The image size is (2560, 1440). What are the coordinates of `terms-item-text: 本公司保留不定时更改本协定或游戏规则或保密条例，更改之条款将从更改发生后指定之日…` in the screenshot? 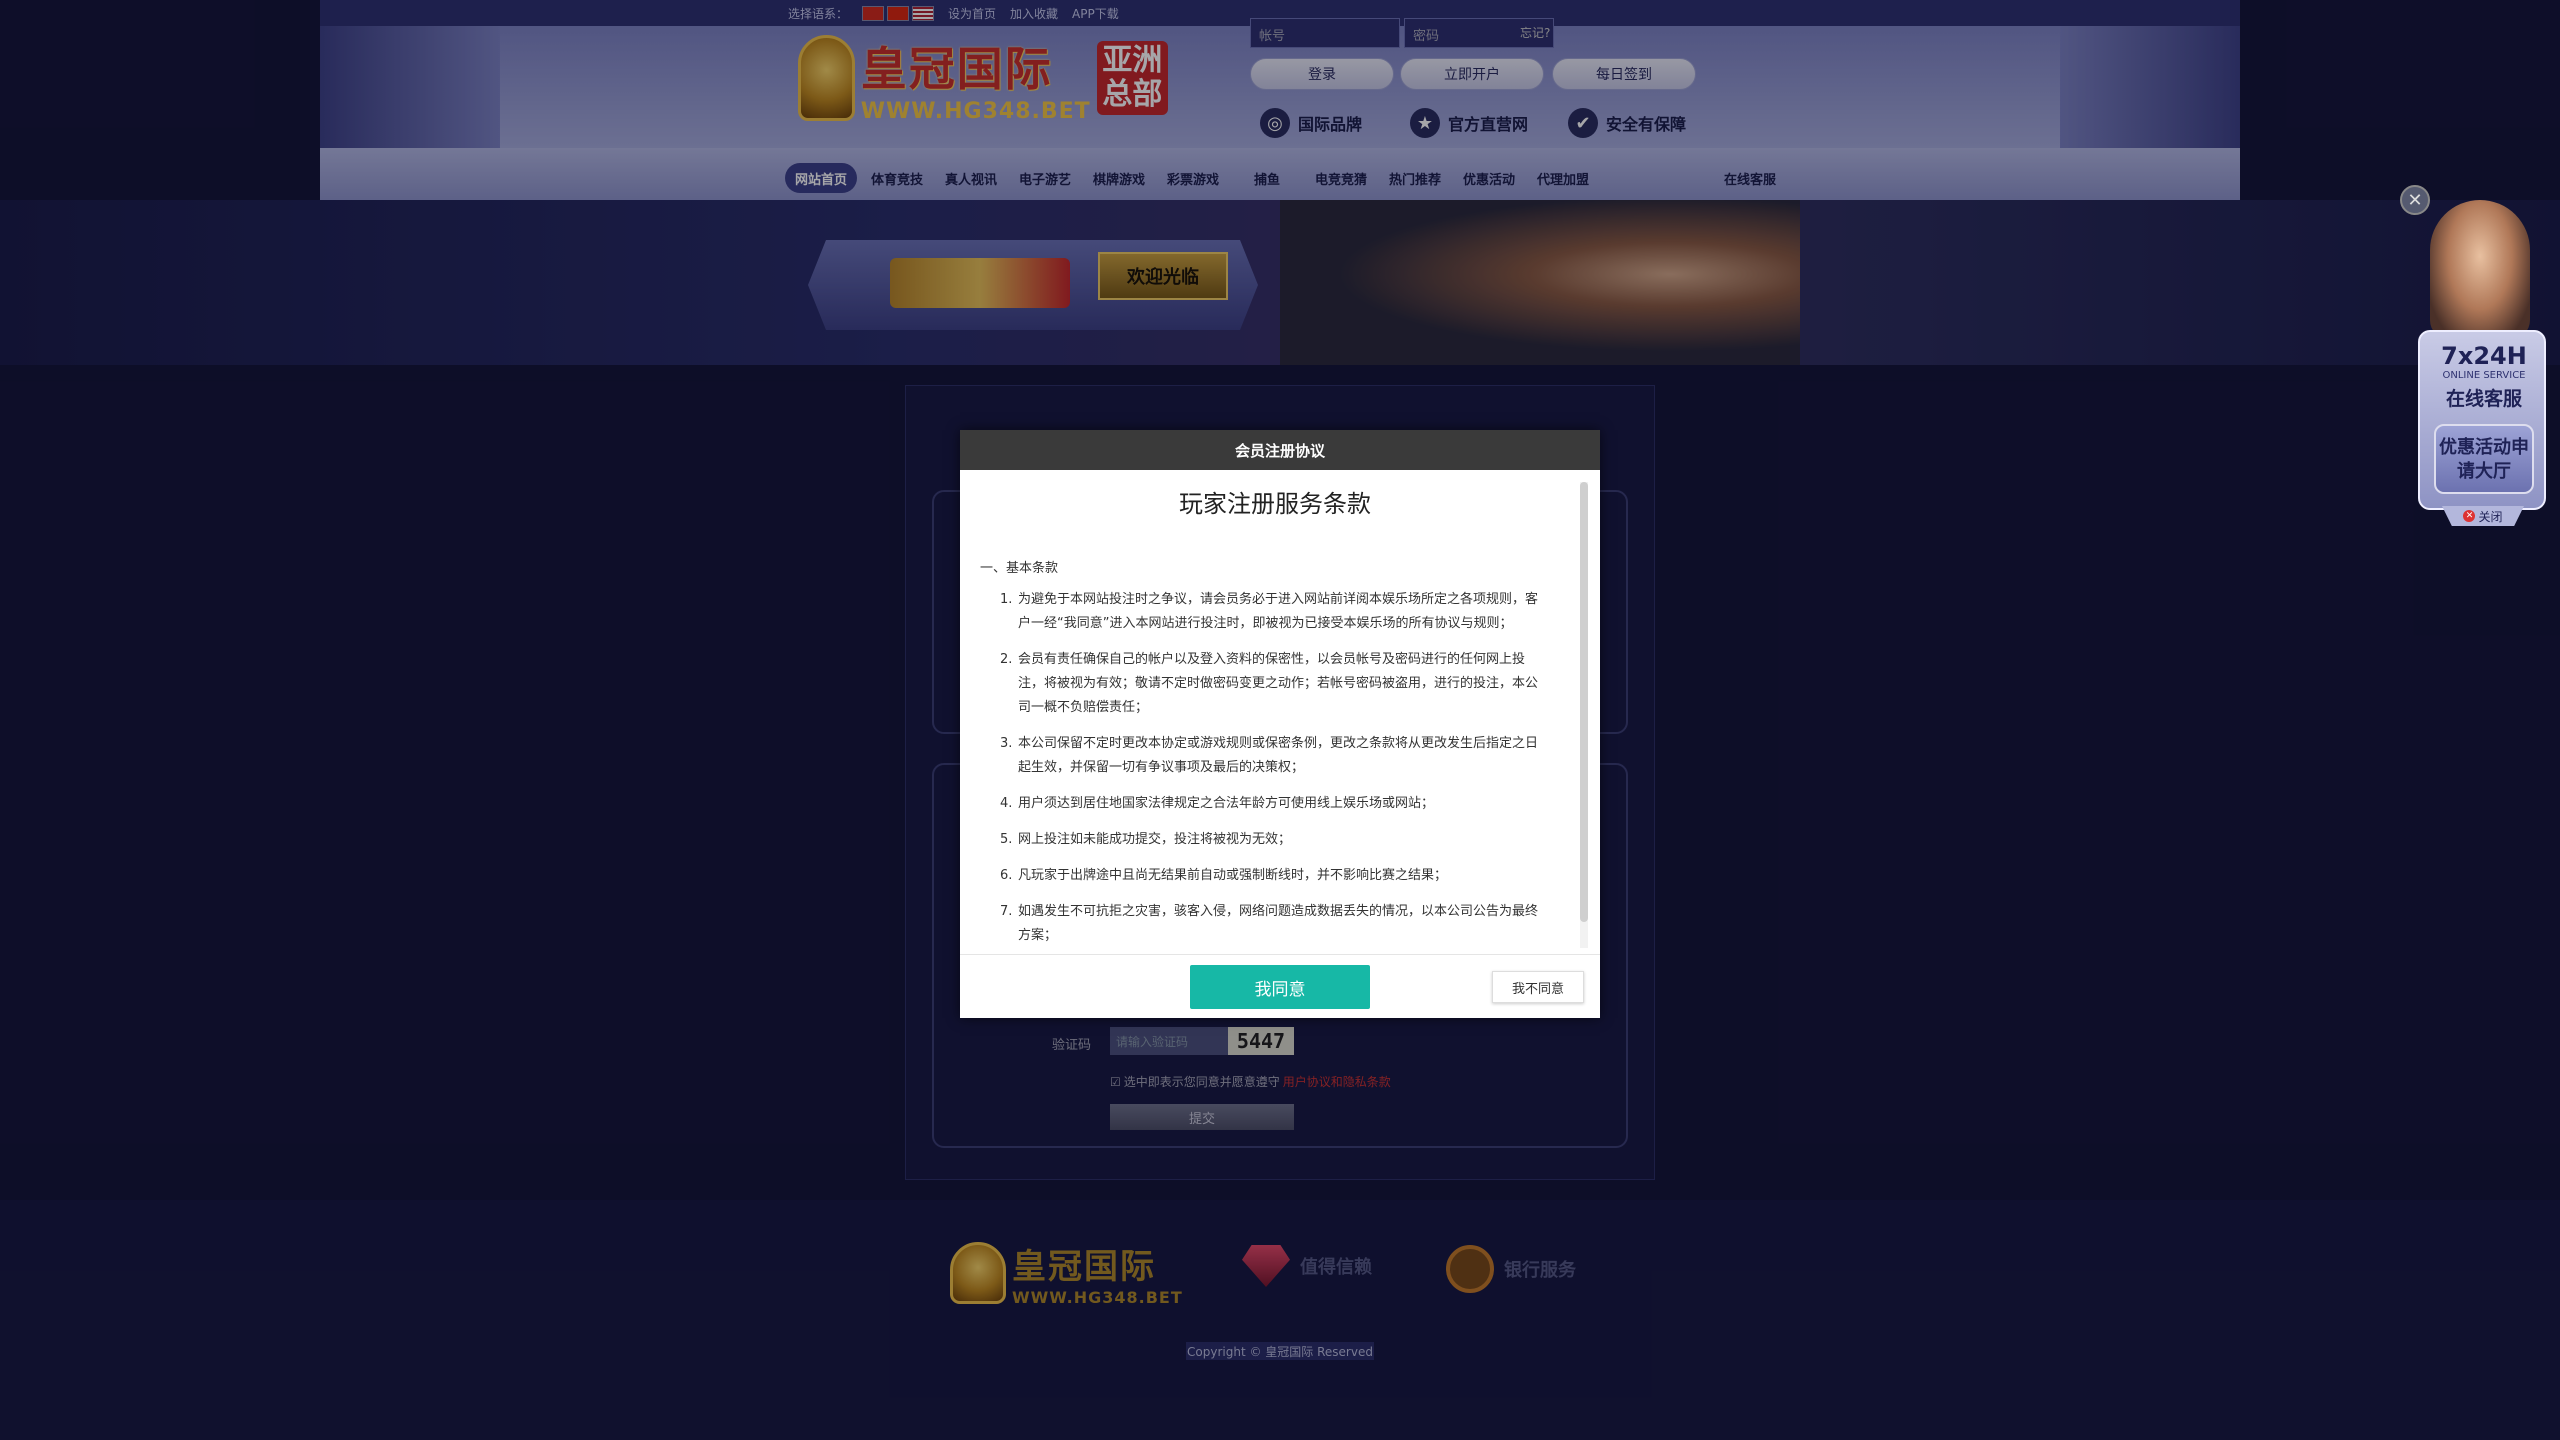 It's located at (1278, 755).